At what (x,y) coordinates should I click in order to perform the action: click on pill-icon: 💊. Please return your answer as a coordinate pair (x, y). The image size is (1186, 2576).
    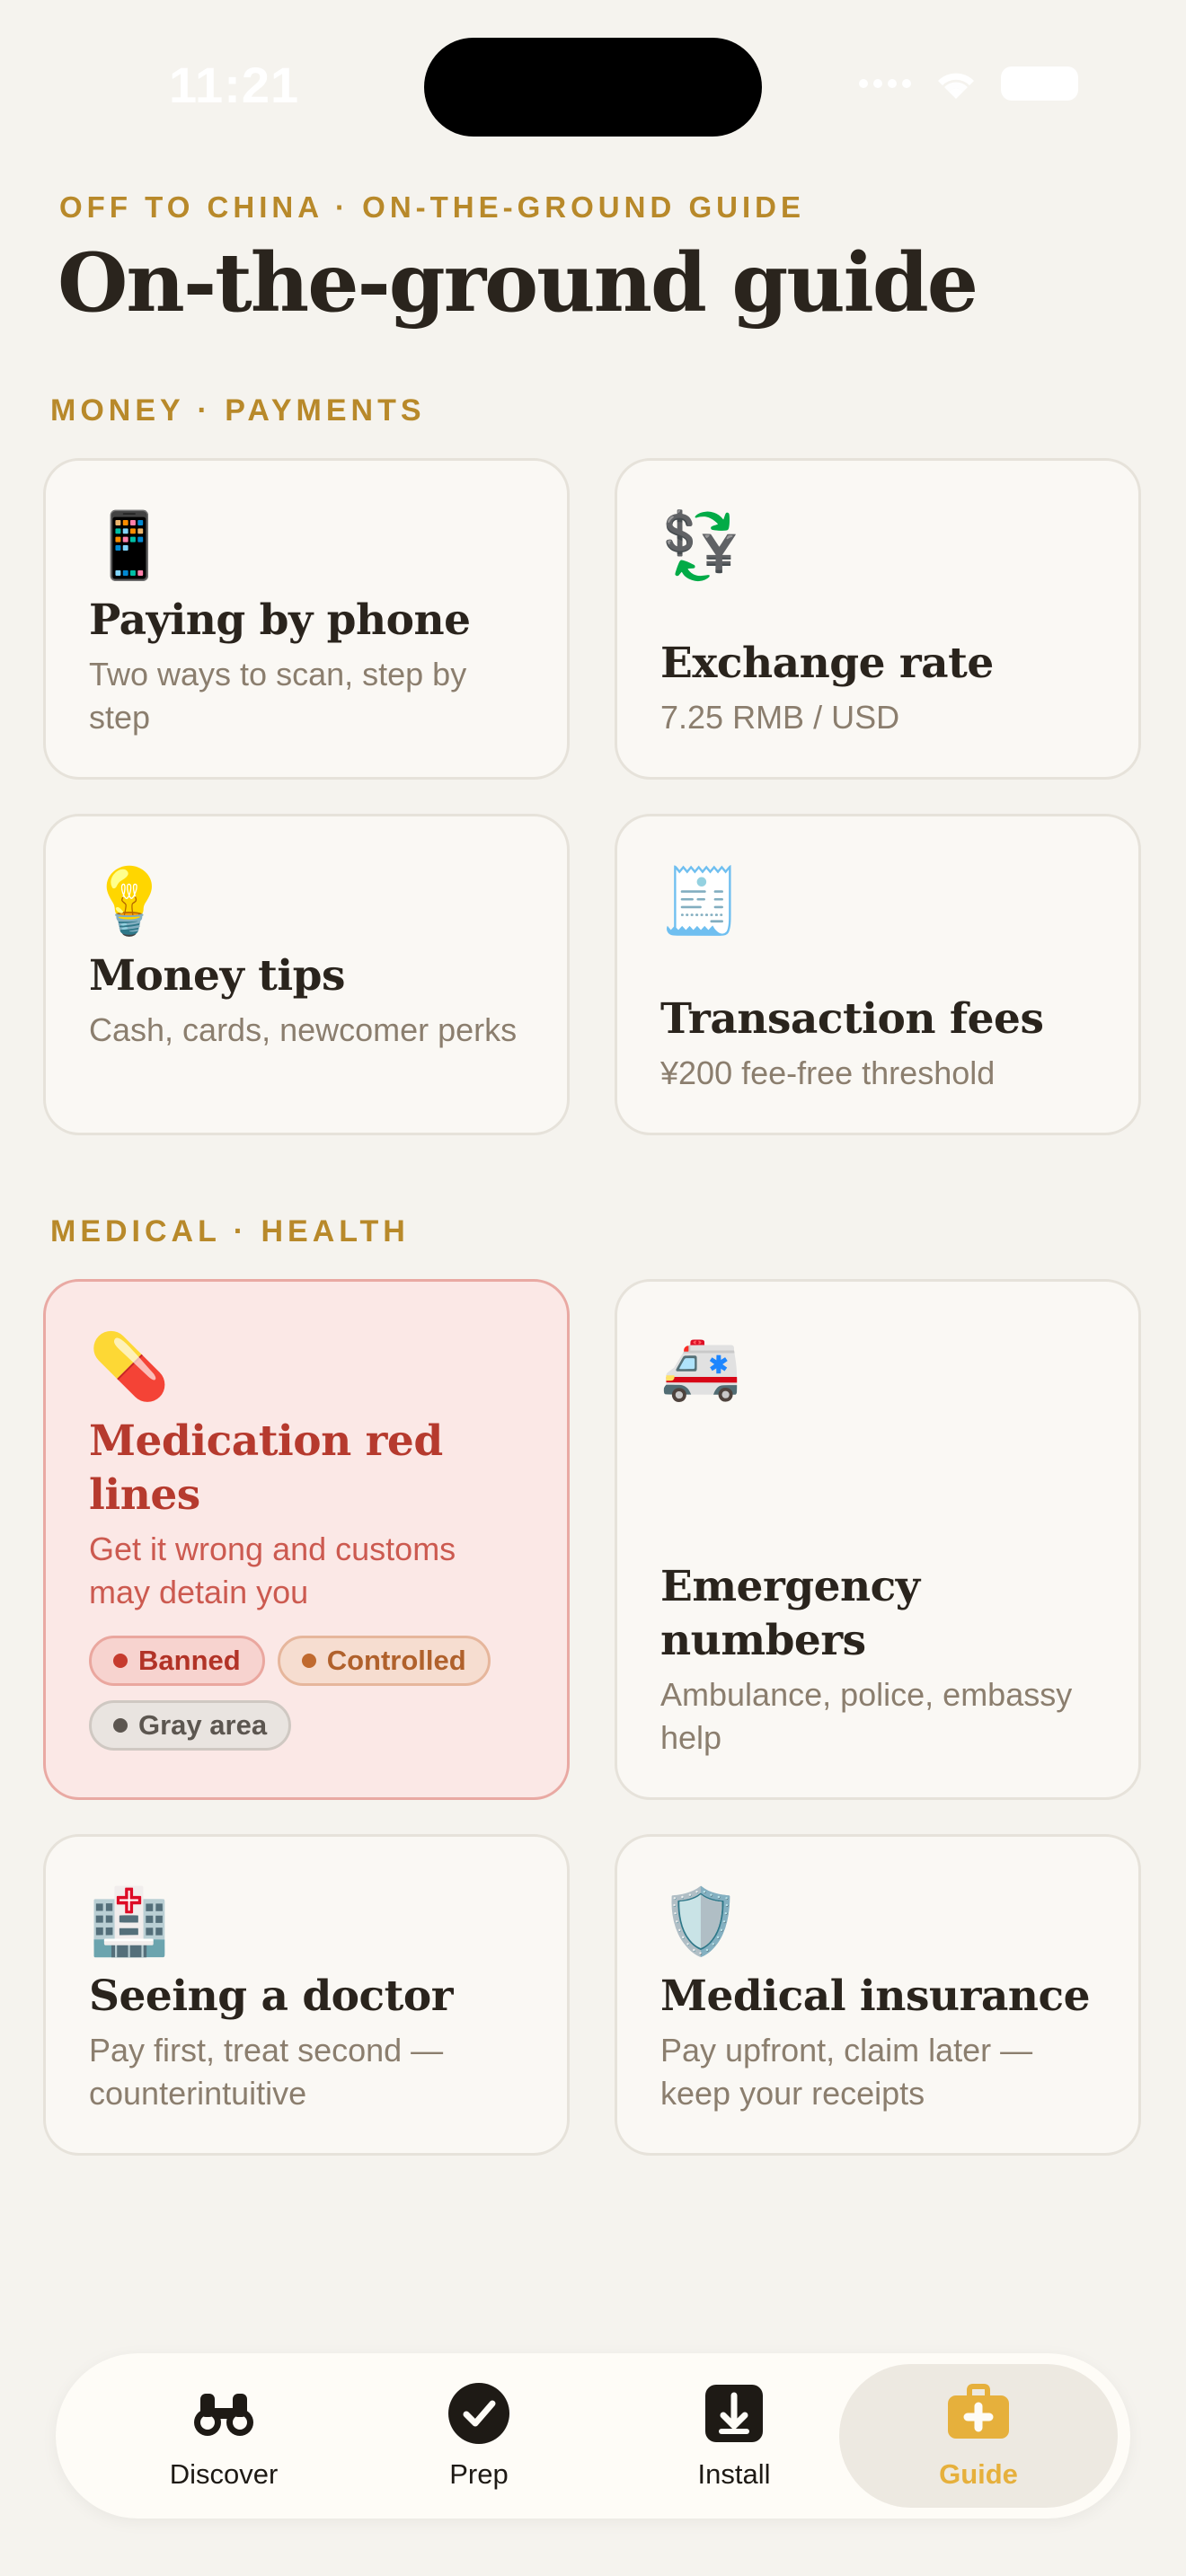
    Looking at the image, I should click on (129, 1367).